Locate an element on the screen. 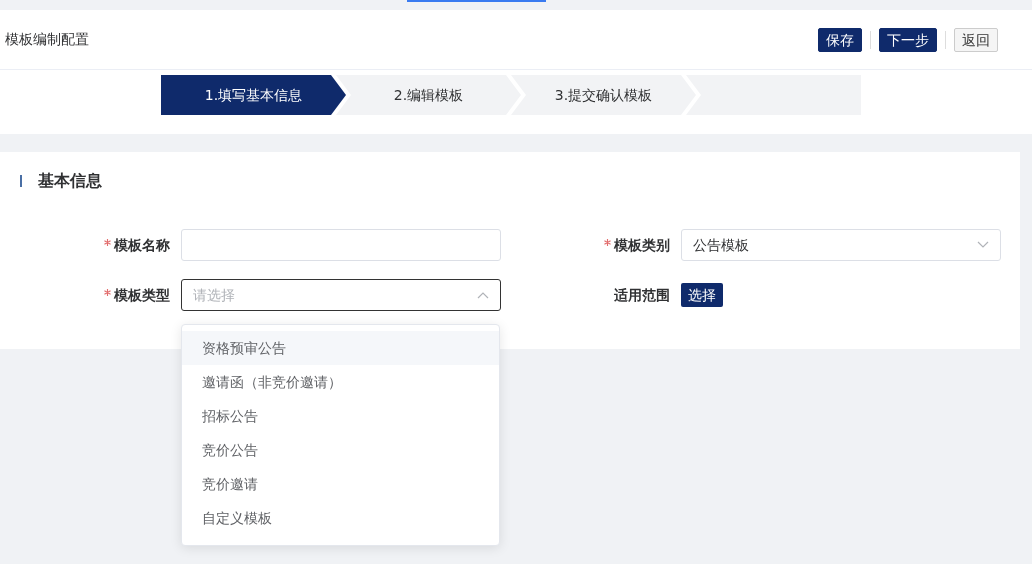 The image size is (1032, 564). select-field: 公告模板 is located at coordinates (841, 245).